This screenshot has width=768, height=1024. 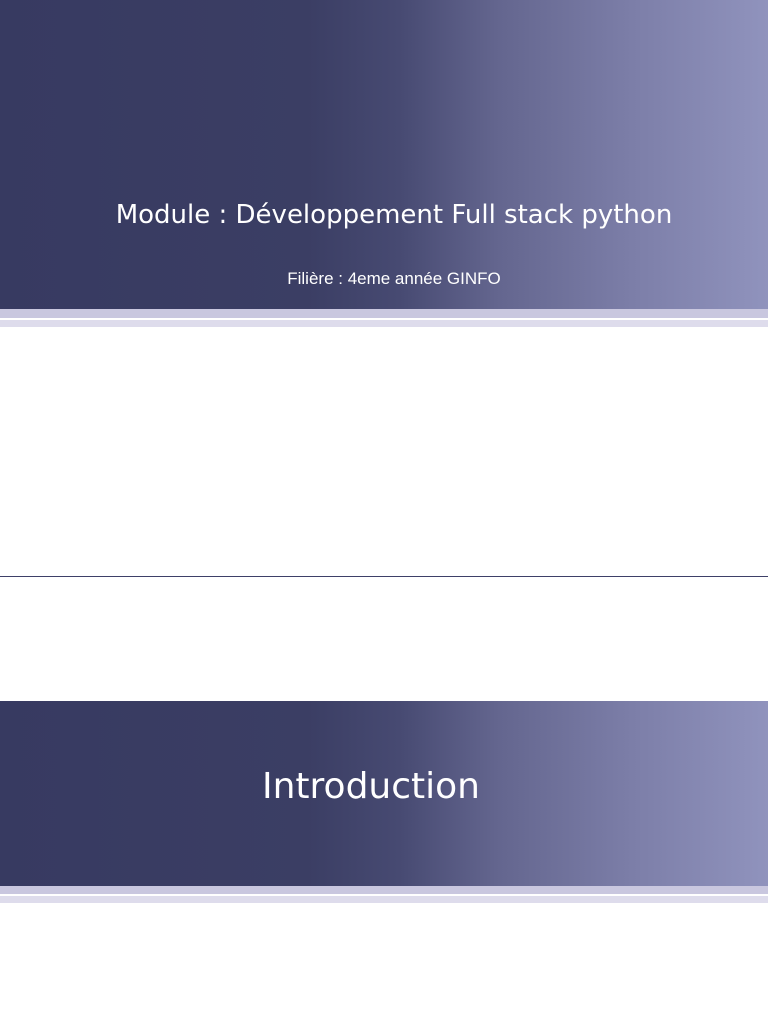 I want to click on page-divider, so click(x=384, y=576).